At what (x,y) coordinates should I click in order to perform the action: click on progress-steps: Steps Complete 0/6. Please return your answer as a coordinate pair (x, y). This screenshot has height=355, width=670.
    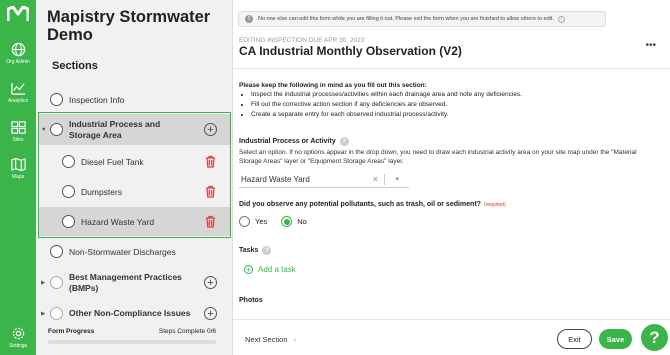
    Looking at the image, I should click on (187, 331).